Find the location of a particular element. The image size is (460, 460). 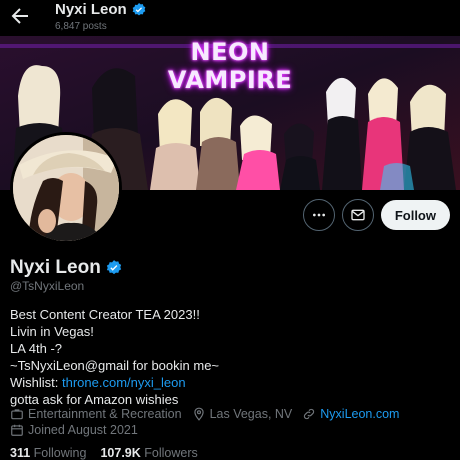

avatar-image is located at coordinates (66, 188).